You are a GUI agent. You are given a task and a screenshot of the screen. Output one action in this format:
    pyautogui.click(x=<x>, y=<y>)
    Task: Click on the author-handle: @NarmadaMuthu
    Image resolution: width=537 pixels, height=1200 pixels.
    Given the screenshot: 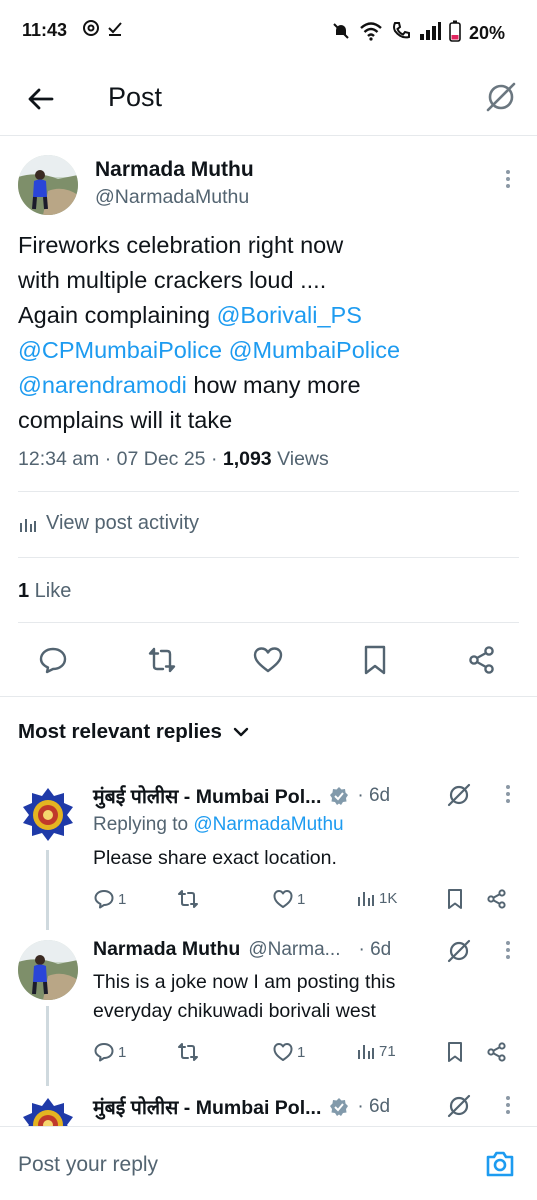 What is the action you would take?
    pyautogui.click(x=172, y=197)
    